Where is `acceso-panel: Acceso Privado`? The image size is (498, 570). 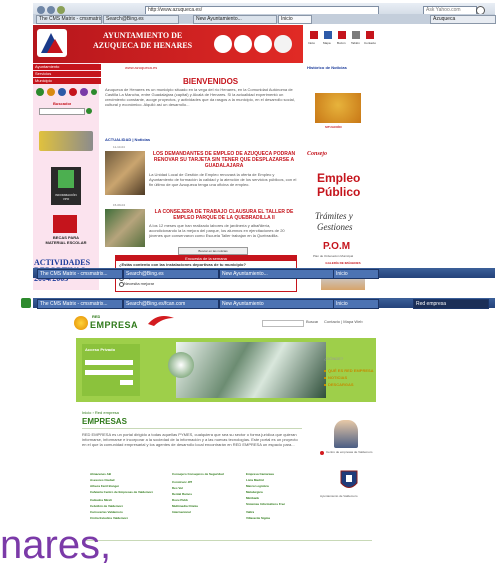
acceso-panel: Acceso Privado is located at coordinates (111, 370).